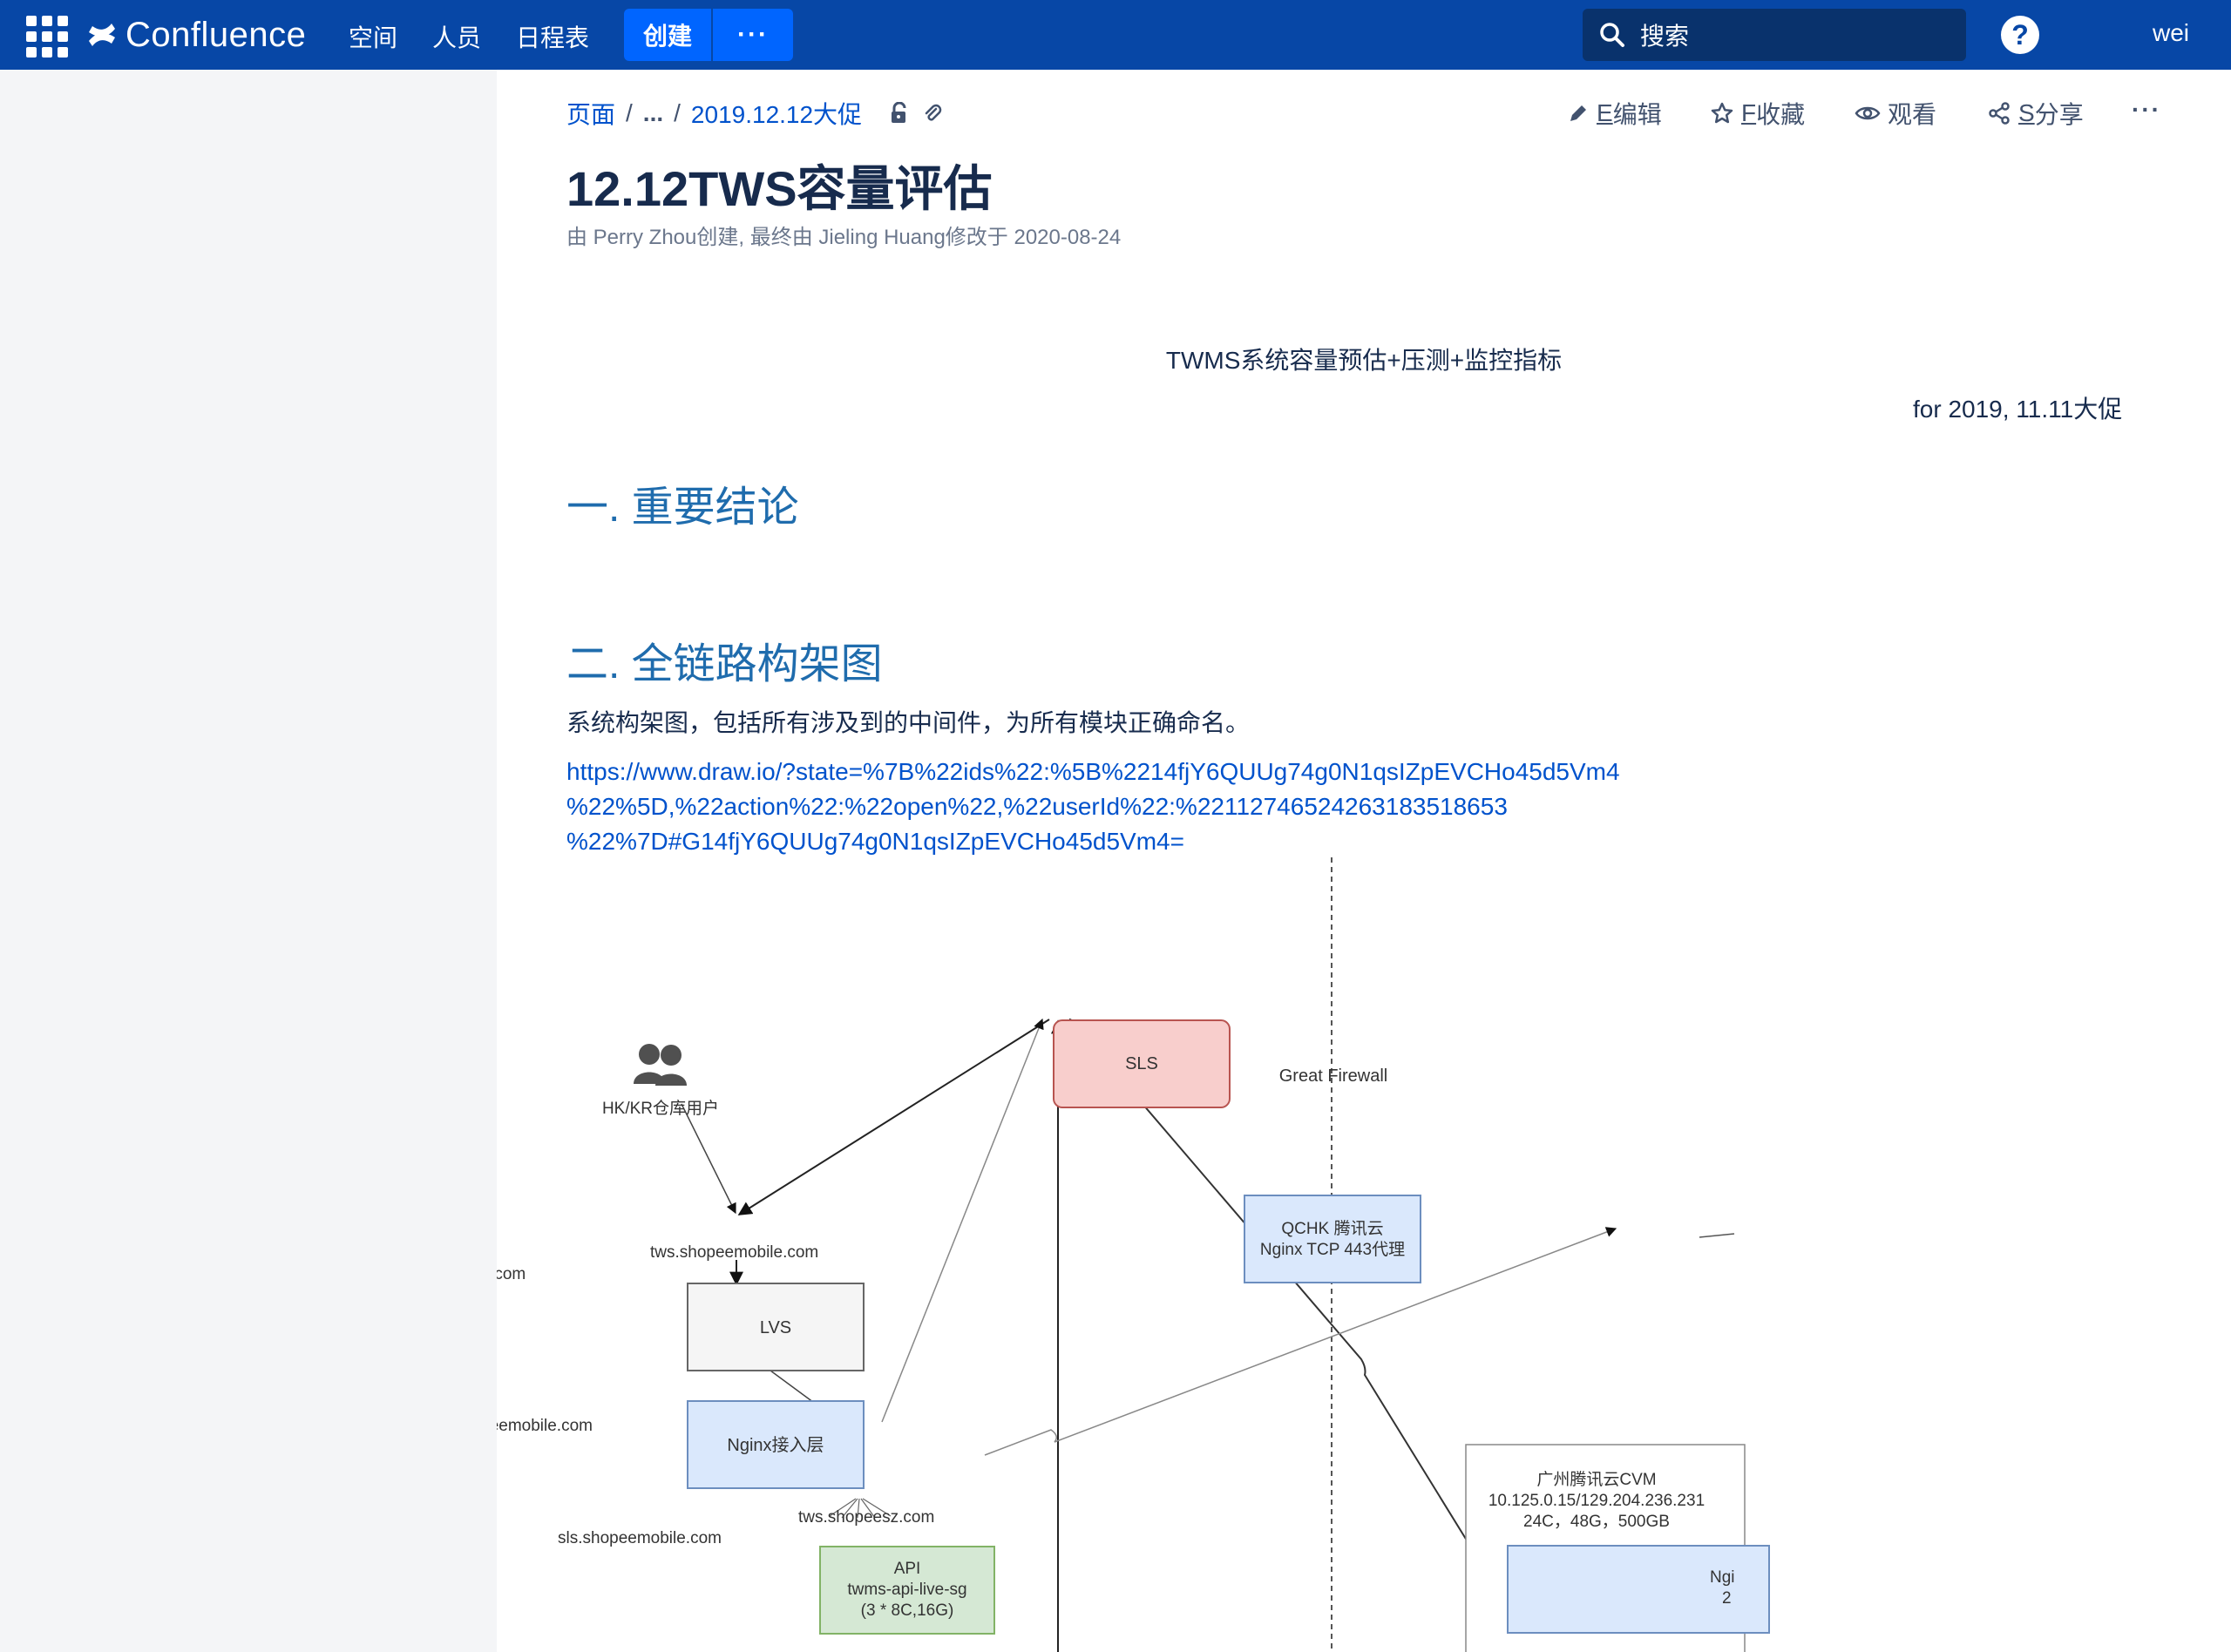  What do you see at coordinates (1596, 1501) in the screenshot?
I see `cvm-label-2: 10.125.0.15/129.204.236.231` at bounding box center [1596, 1501].